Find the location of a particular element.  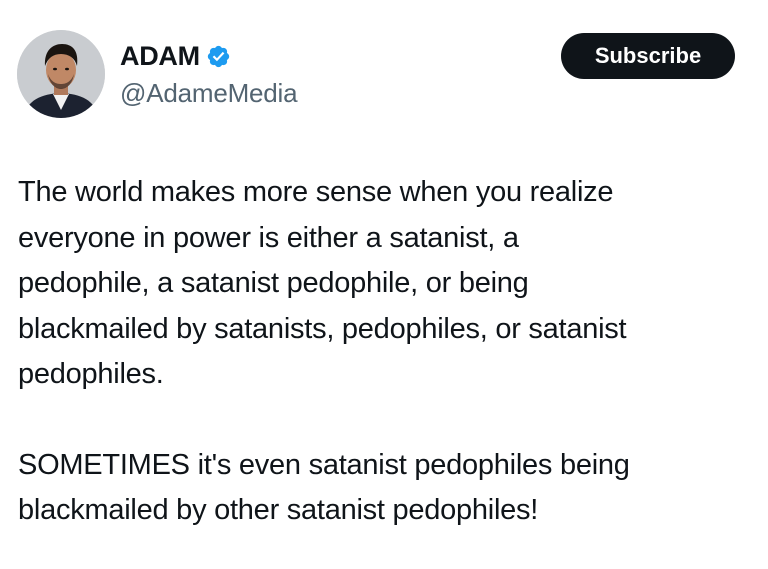

display-name: ADAM is located at coordinates (160, 56).